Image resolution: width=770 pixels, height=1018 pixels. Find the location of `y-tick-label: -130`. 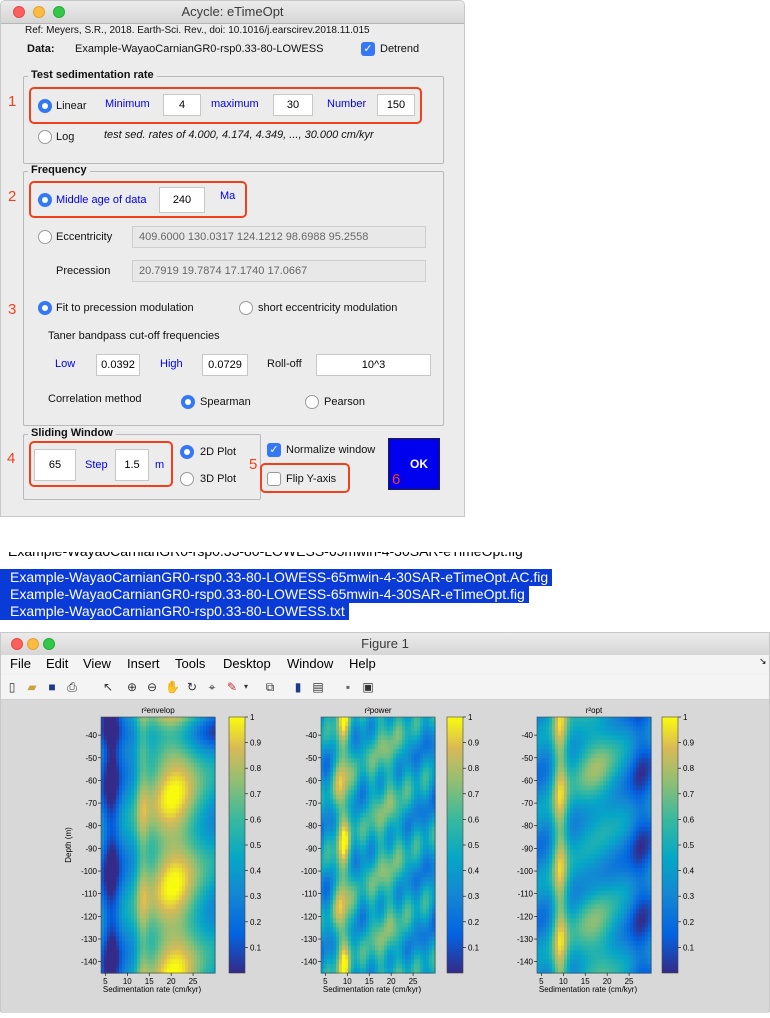

y-tick-label: -130 is located at coordinates (309, 939).